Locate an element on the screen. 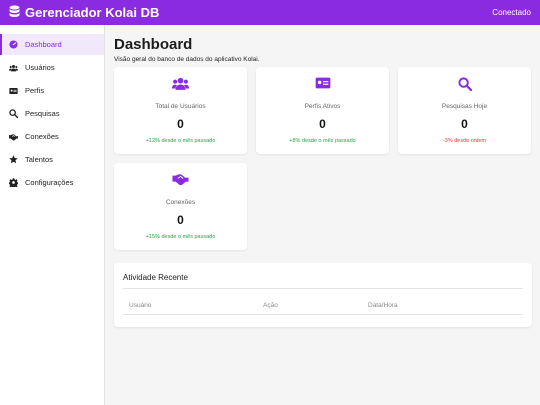 This screenshot has height=405, width=540. stat-change: +12% desde o mês passado is located at coordinates (180, 141).